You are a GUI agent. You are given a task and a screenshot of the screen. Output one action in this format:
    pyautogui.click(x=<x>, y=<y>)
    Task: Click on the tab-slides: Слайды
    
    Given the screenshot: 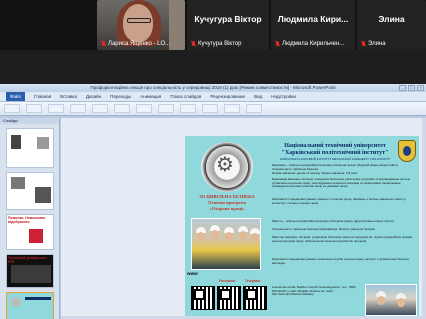 What is the action you would take?
    pyautogui.click(x=29, y=121)
    